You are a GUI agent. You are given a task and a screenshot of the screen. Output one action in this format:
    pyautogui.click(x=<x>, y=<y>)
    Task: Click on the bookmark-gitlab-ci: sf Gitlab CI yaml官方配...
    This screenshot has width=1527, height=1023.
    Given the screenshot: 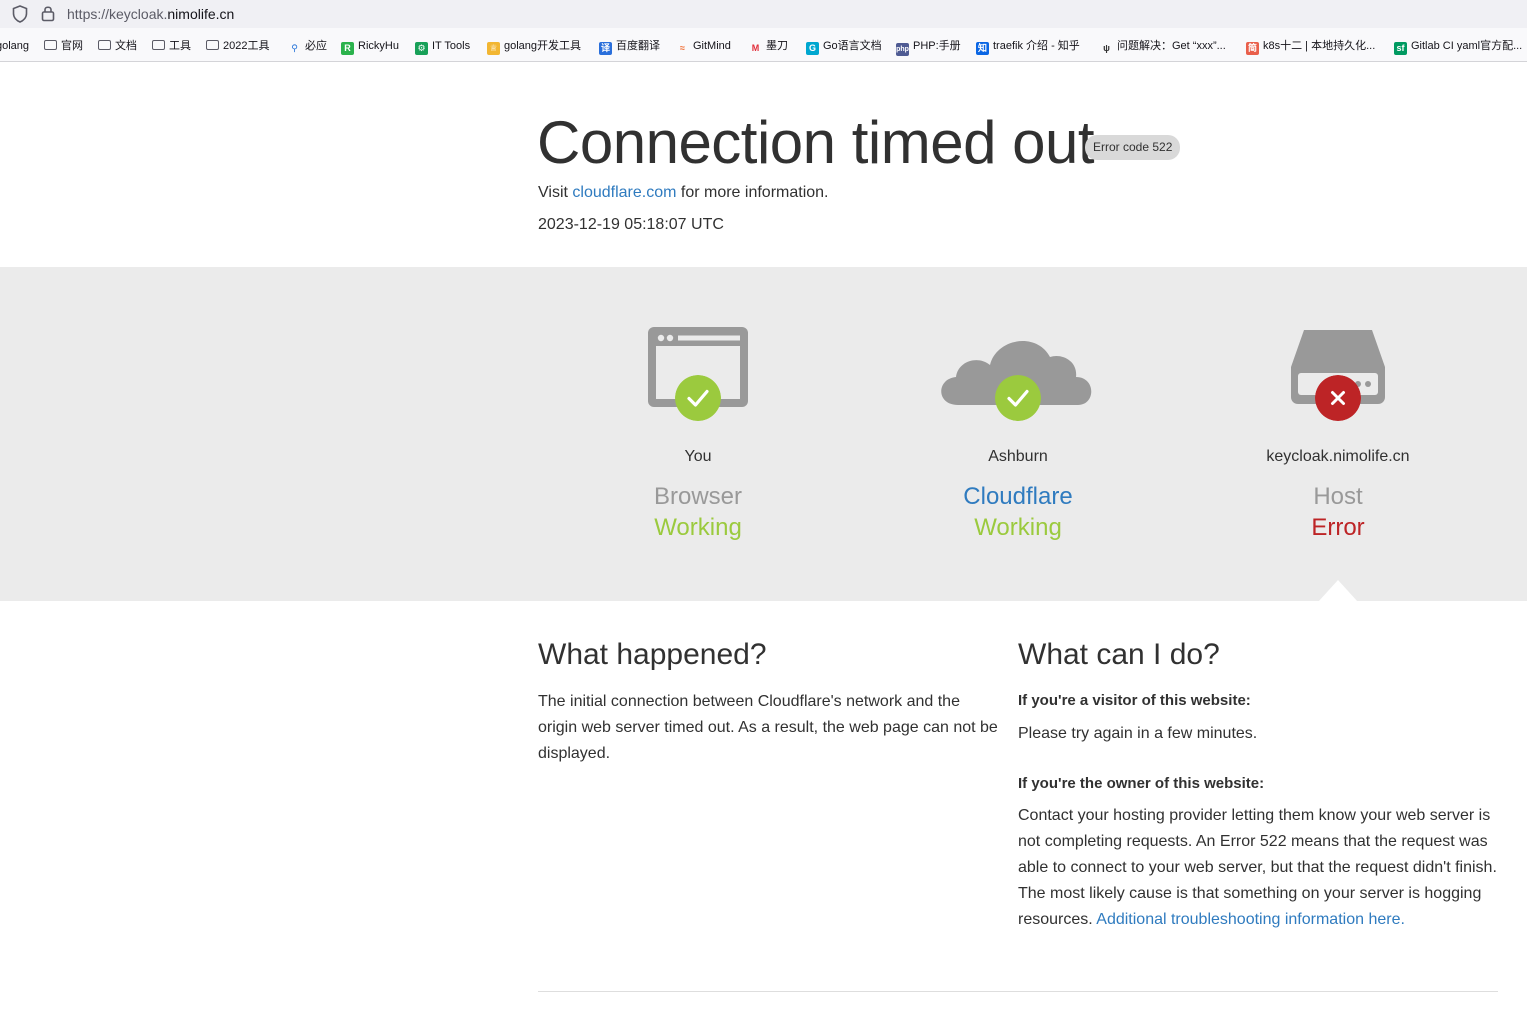 What is the action you would take?
    pyautogui.click(x=1458, y=46)
    